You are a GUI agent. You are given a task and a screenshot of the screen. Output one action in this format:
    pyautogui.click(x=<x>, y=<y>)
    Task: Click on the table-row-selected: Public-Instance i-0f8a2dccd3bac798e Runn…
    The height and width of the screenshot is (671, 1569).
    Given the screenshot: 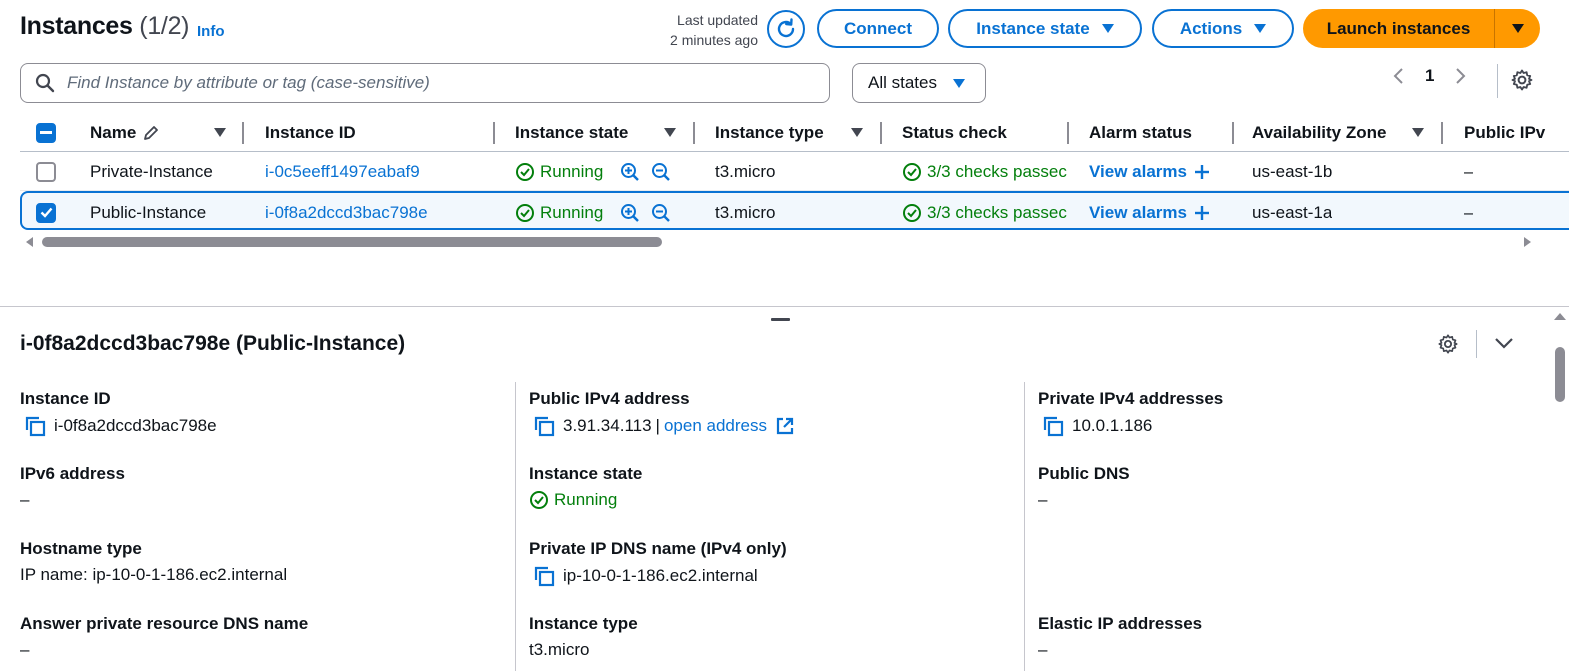 What is the action you would take?
    pyautogui.click(x=794, y=210)
    